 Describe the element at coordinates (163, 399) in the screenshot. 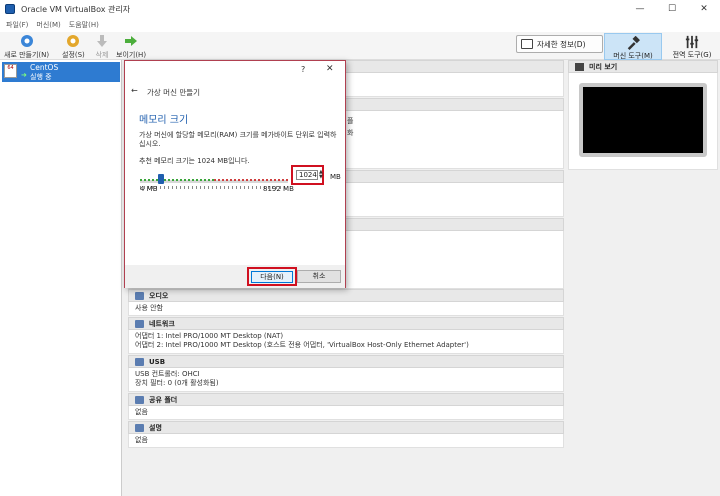

I see `shared-title: 공유 폴더` at that location.